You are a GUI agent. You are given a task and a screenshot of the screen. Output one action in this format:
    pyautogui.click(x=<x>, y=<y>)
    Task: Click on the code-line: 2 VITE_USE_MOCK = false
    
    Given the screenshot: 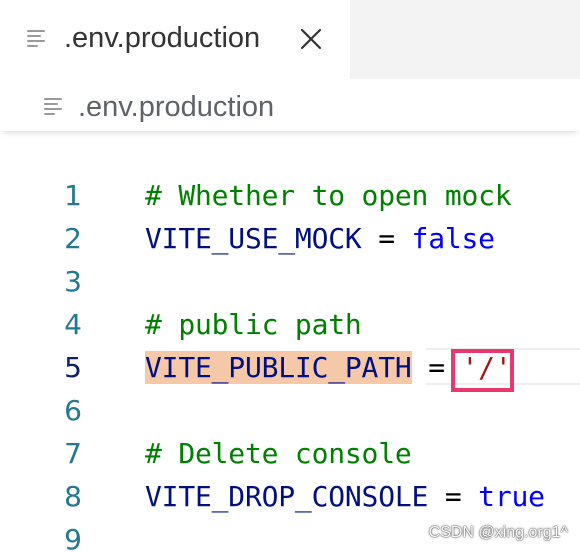 What is the action you would take?
    pyautogui.click(x=290, y=238)
    